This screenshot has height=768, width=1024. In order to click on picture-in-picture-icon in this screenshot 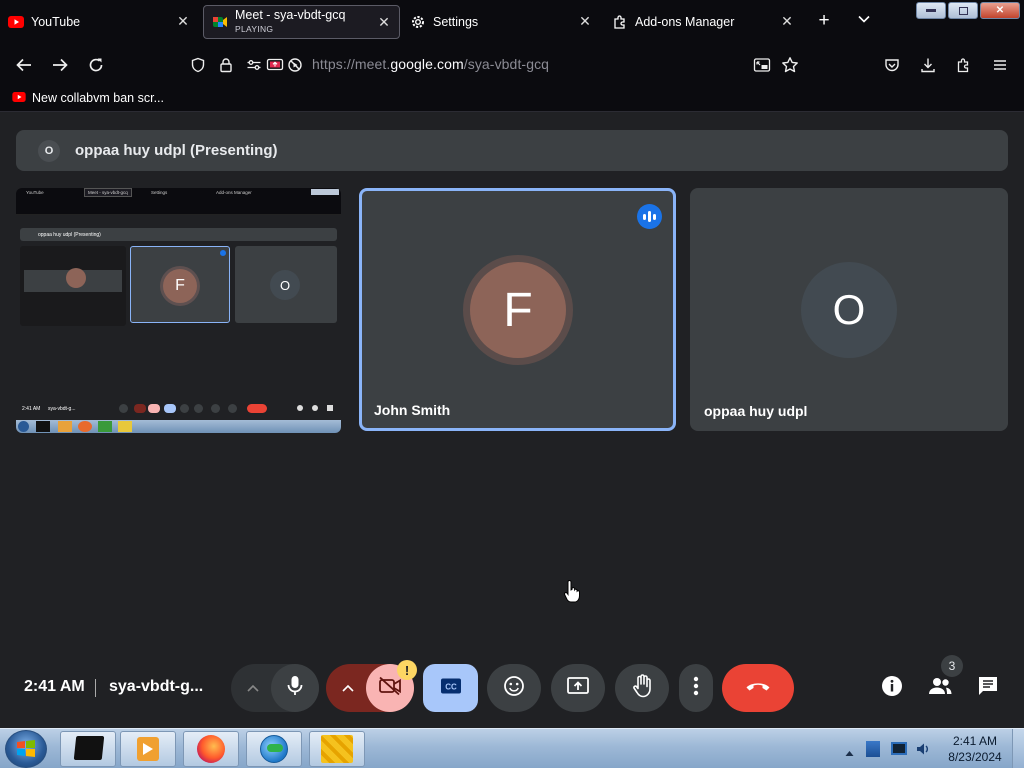, I will do `click(762, 65)`.